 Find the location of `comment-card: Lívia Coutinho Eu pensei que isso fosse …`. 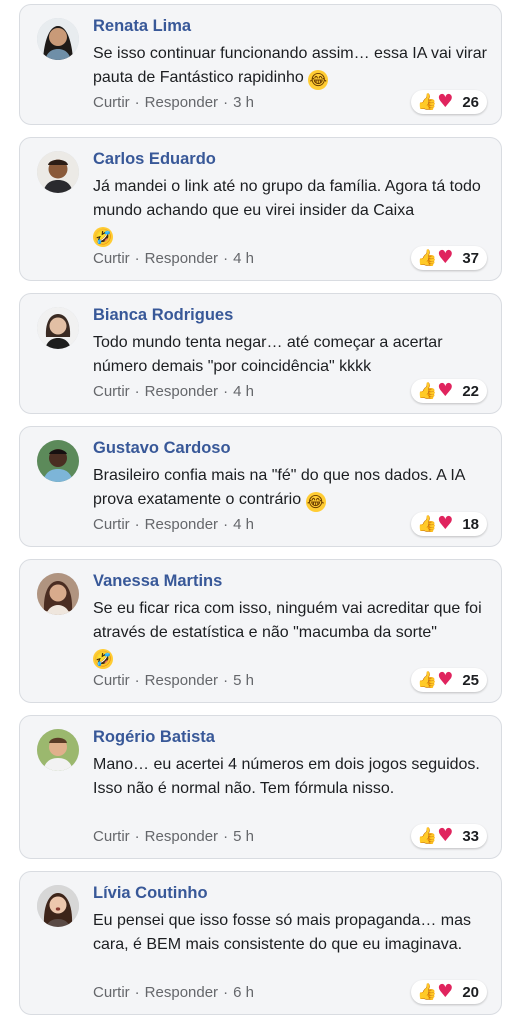

comment-card: Lívia Coutinho Eu pensei que isso fosse … is located at coordinates (260, 943).